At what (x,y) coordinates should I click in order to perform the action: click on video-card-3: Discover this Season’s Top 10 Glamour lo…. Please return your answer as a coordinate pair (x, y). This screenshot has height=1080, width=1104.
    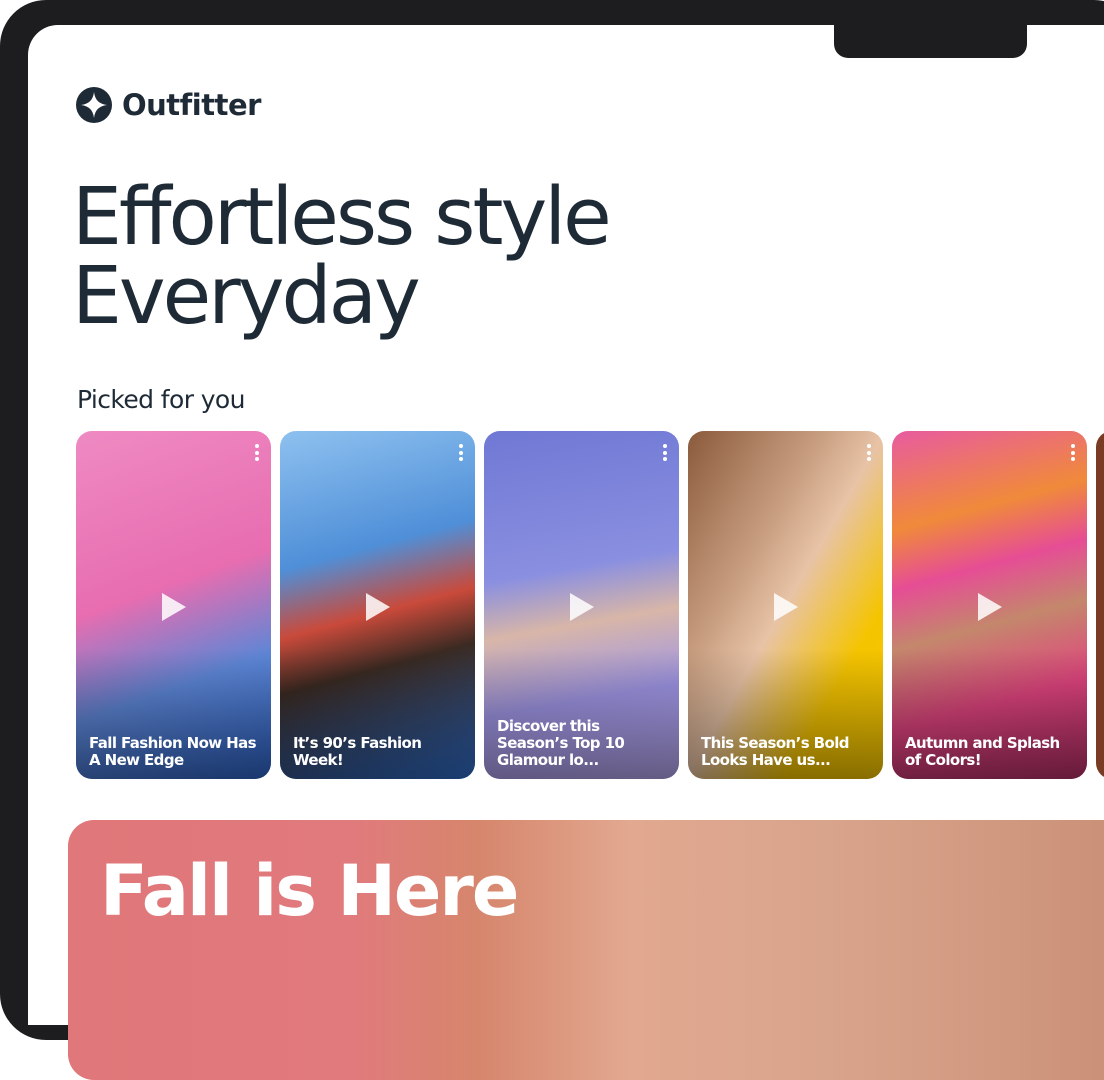
    Looking at the image, I should click on (581, 605).